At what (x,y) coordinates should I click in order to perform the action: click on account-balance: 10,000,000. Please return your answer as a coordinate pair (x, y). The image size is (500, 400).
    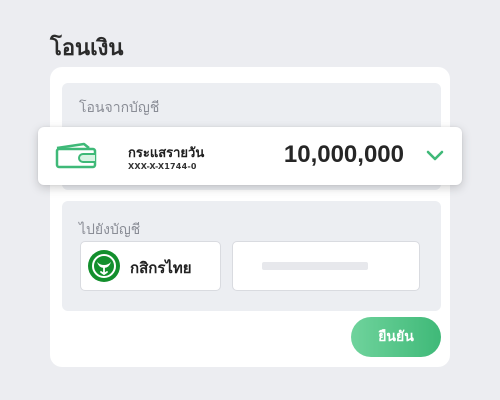
    Looking at the image, I should click on (343, 154).